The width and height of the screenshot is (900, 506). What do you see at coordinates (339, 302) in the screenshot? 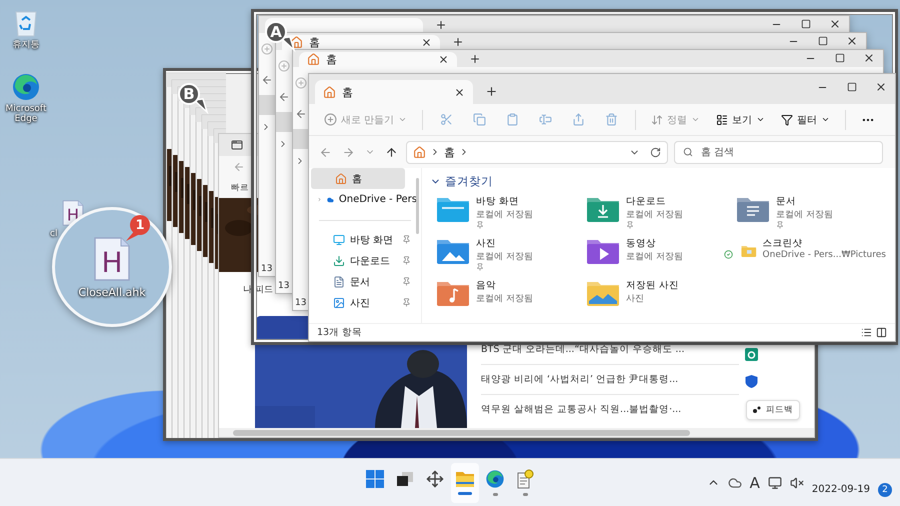
I see `image-icon` at bounding box center [339, 302].